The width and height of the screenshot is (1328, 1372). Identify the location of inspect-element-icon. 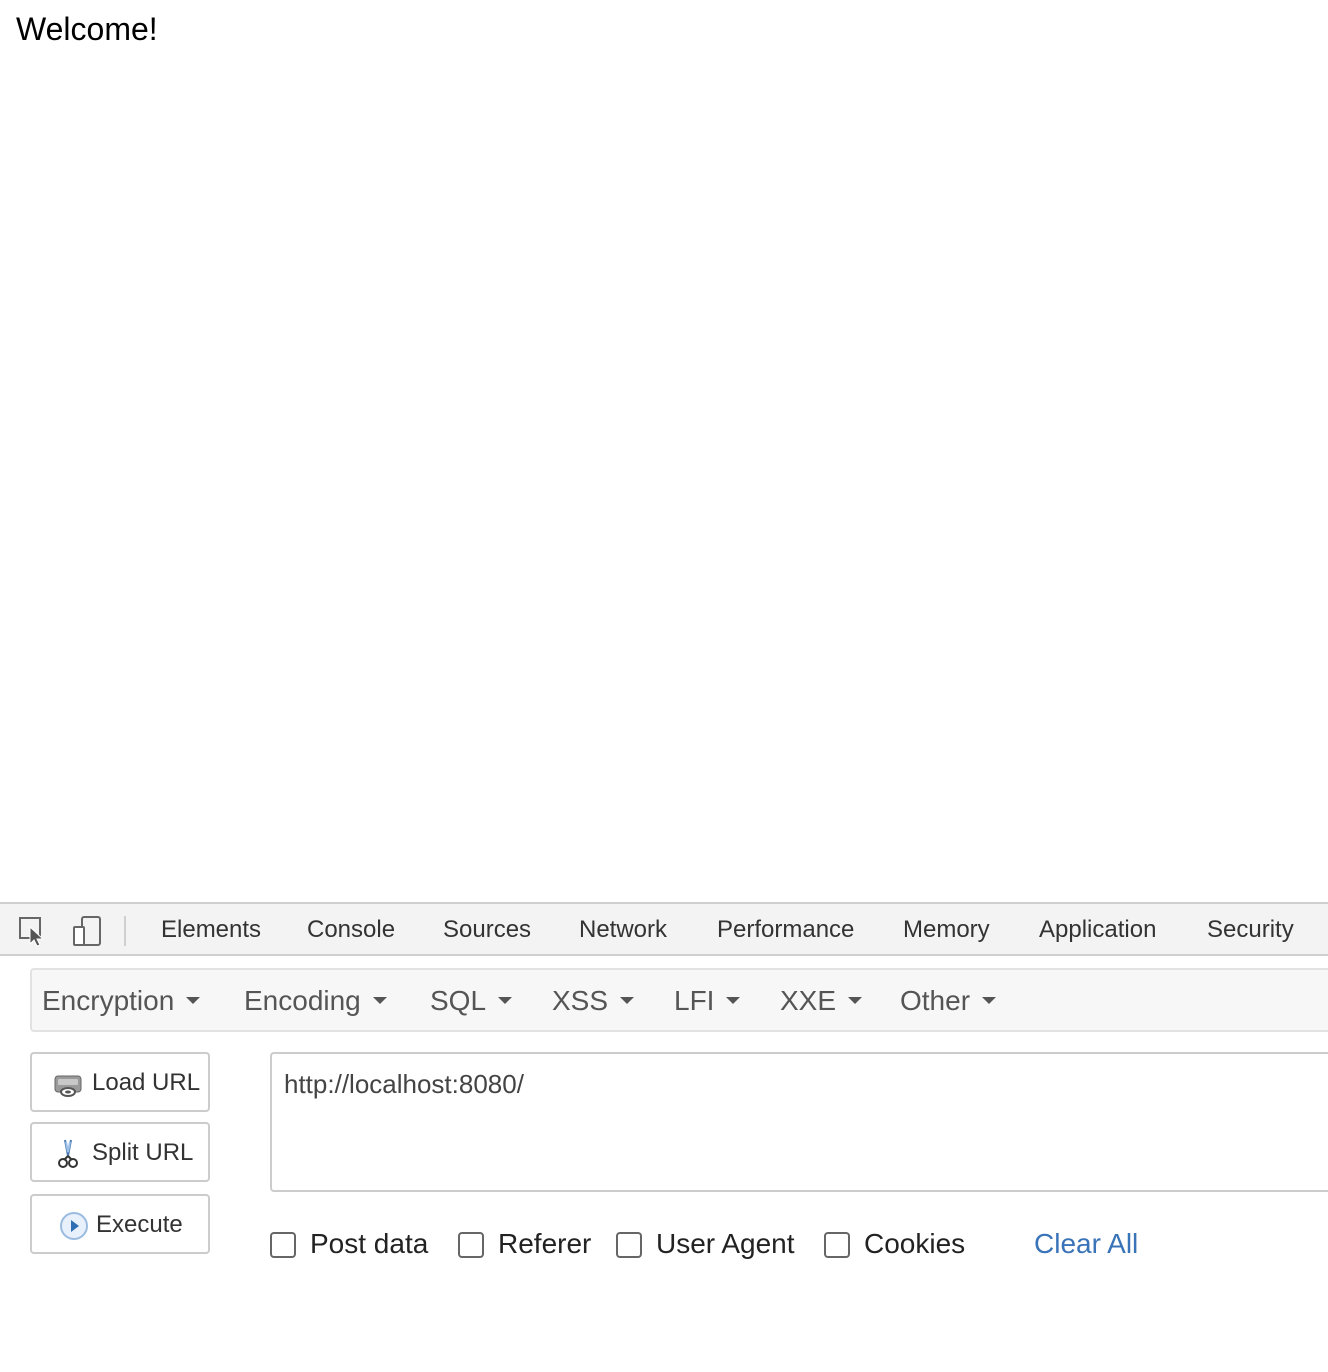
(33, 931).